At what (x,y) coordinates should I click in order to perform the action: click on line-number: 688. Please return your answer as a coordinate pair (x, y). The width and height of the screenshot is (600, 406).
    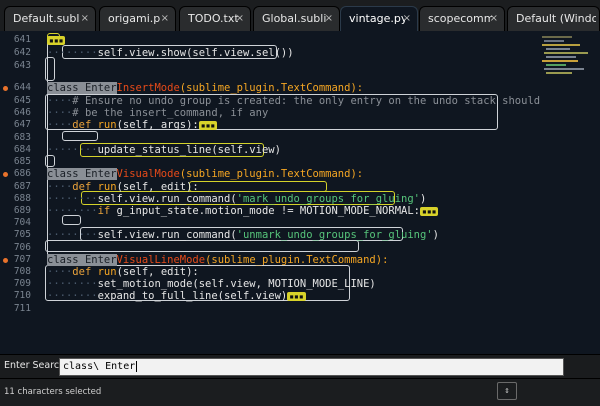
    Looking at the image, I should click on (22, 198).